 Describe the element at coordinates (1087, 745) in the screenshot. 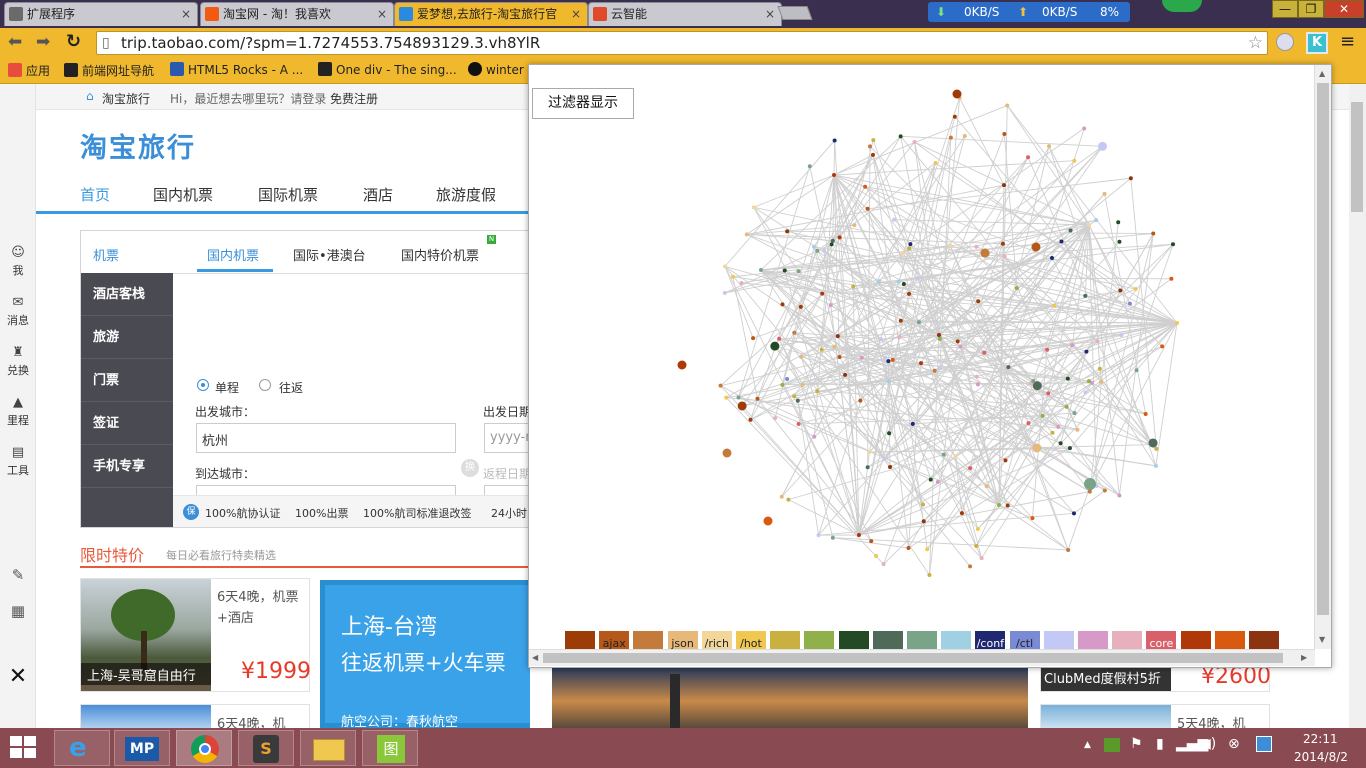

I see `show-hidden-icons: ▲` at that location.